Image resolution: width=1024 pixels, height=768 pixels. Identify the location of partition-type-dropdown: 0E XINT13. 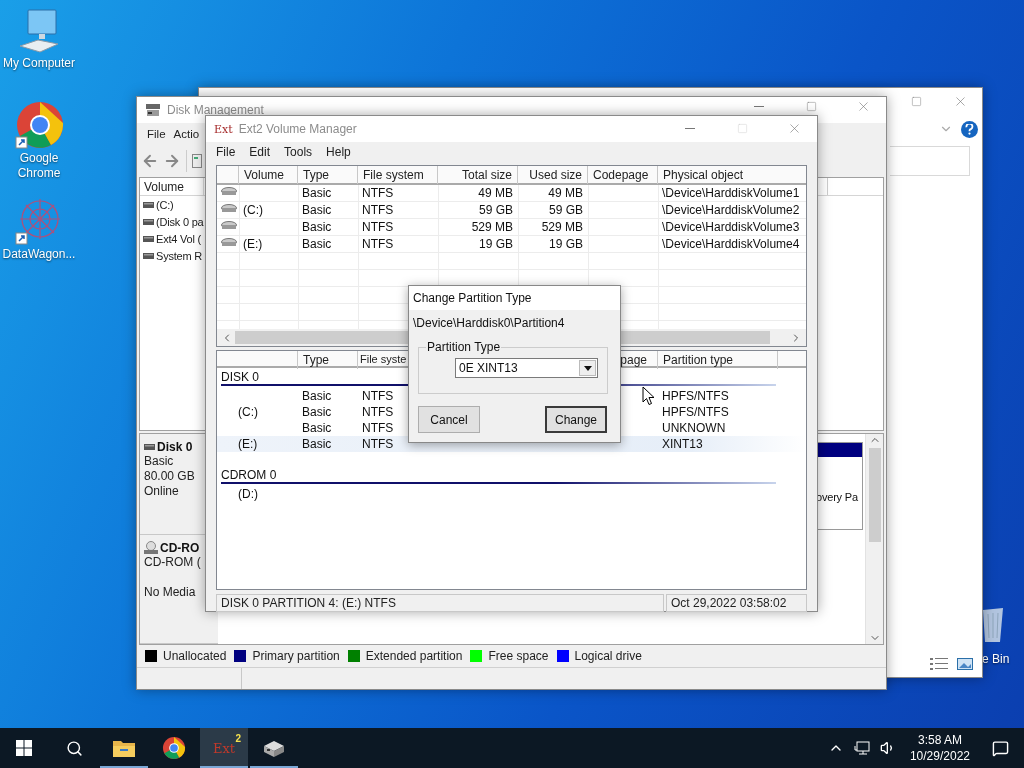
(526, 368).